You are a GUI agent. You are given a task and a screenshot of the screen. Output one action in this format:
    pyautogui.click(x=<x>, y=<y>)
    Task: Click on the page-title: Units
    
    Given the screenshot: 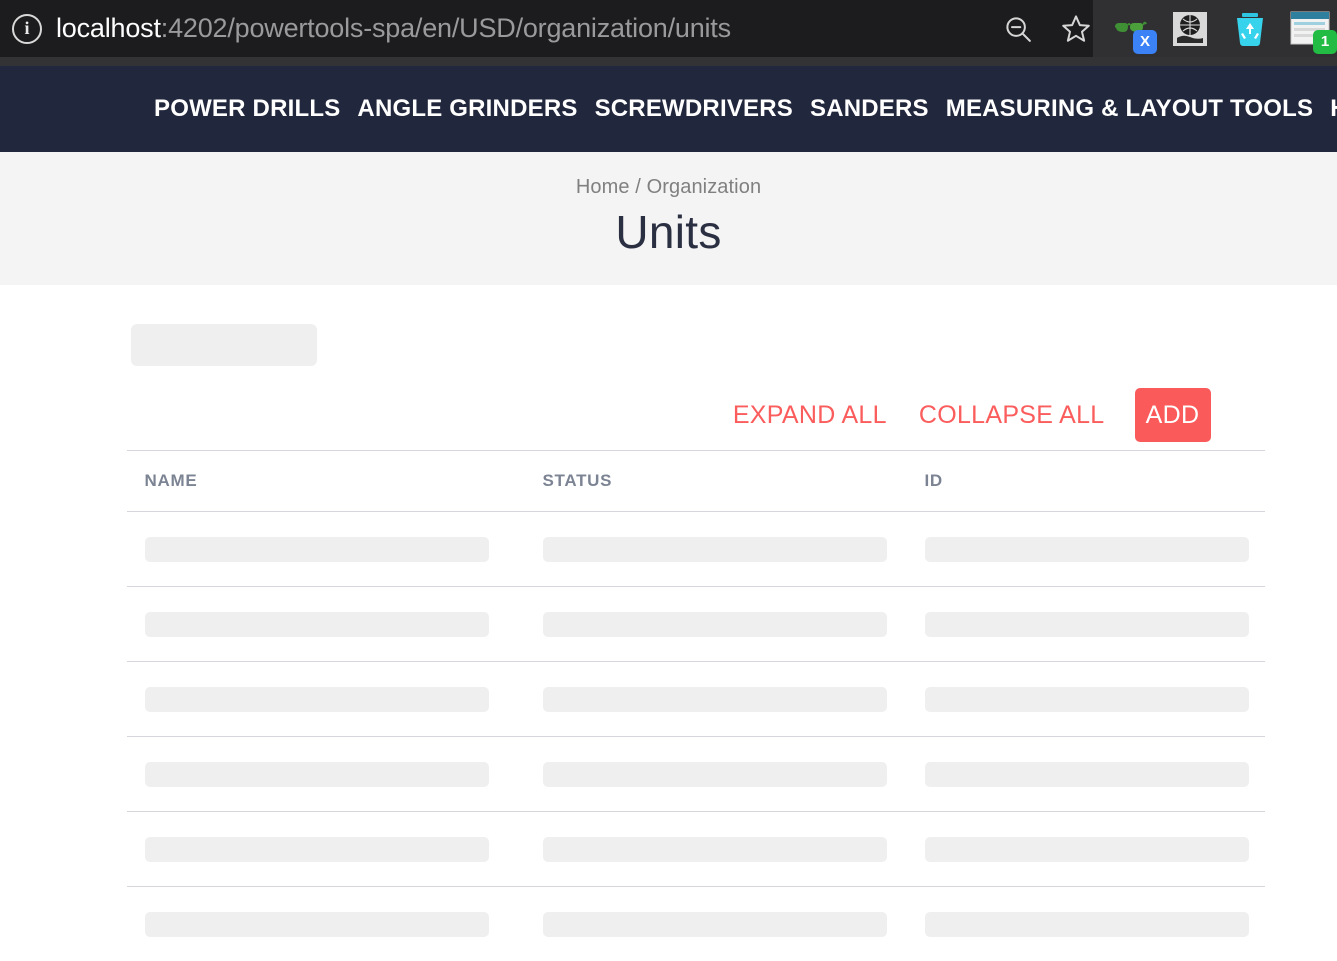 What is the action you would take?
    pyautogui.click(x=668, y=232)
    